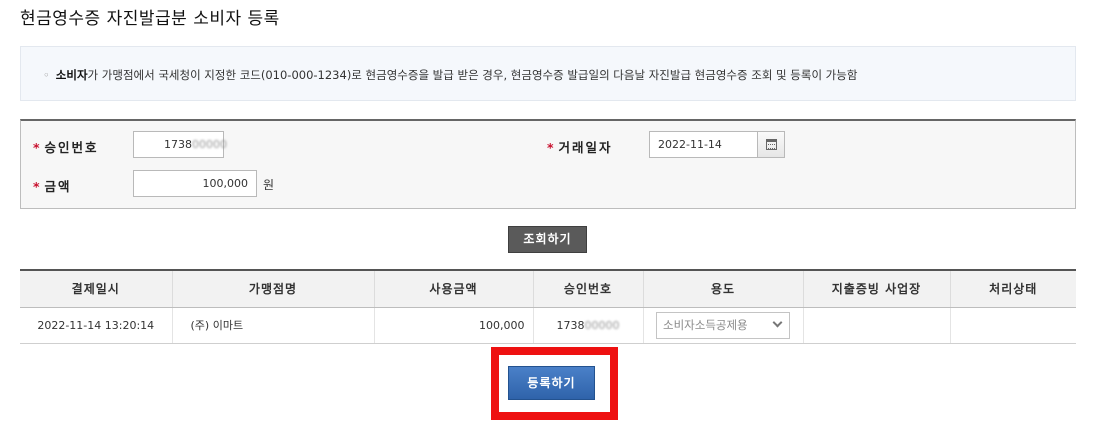 This screenshot has width=1094, height=446. Describe the element at coordinates (547, 239) in the screenshot. I see `search-button: 조회하기` at that location.